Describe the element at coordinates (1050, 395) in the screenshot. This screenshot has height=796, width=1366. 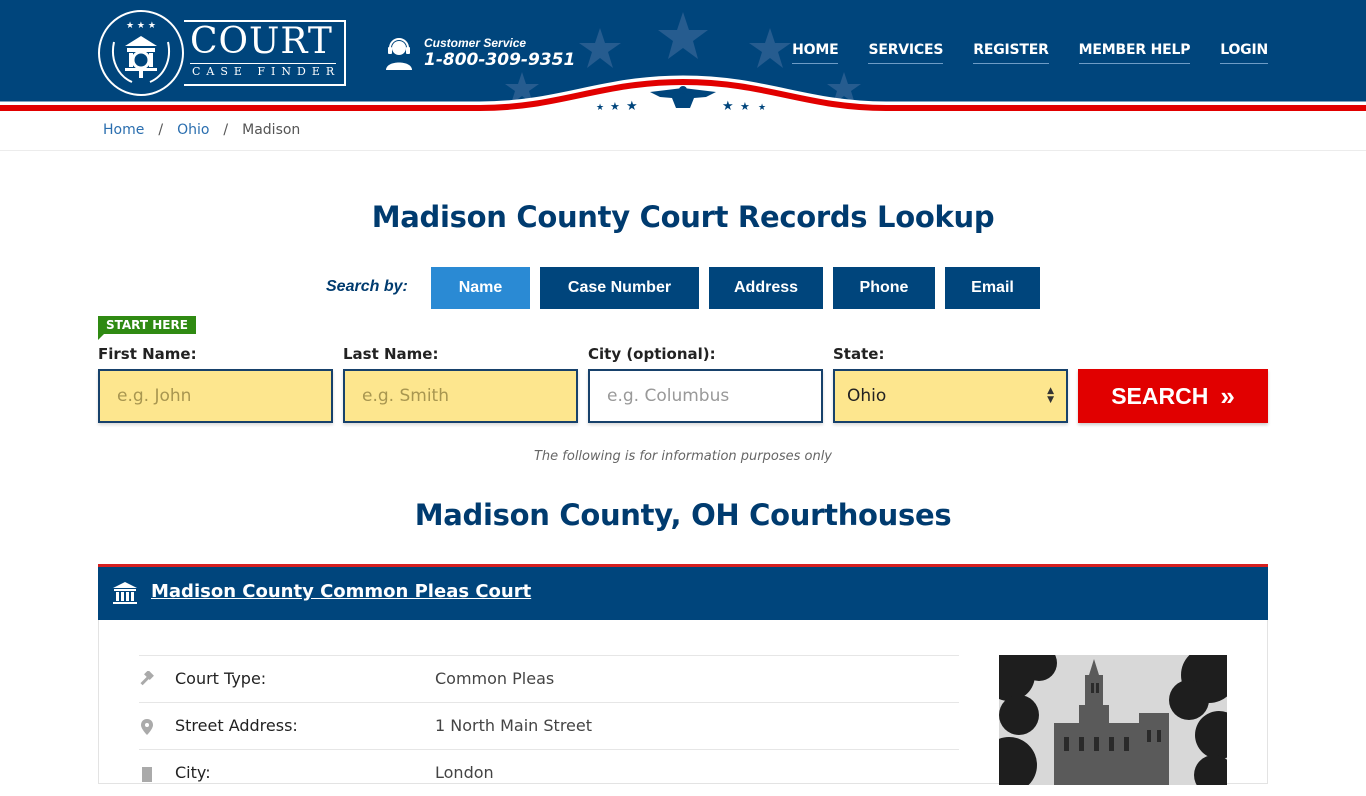
I see `select-arrows-icon: ▲ ▼` at that location.